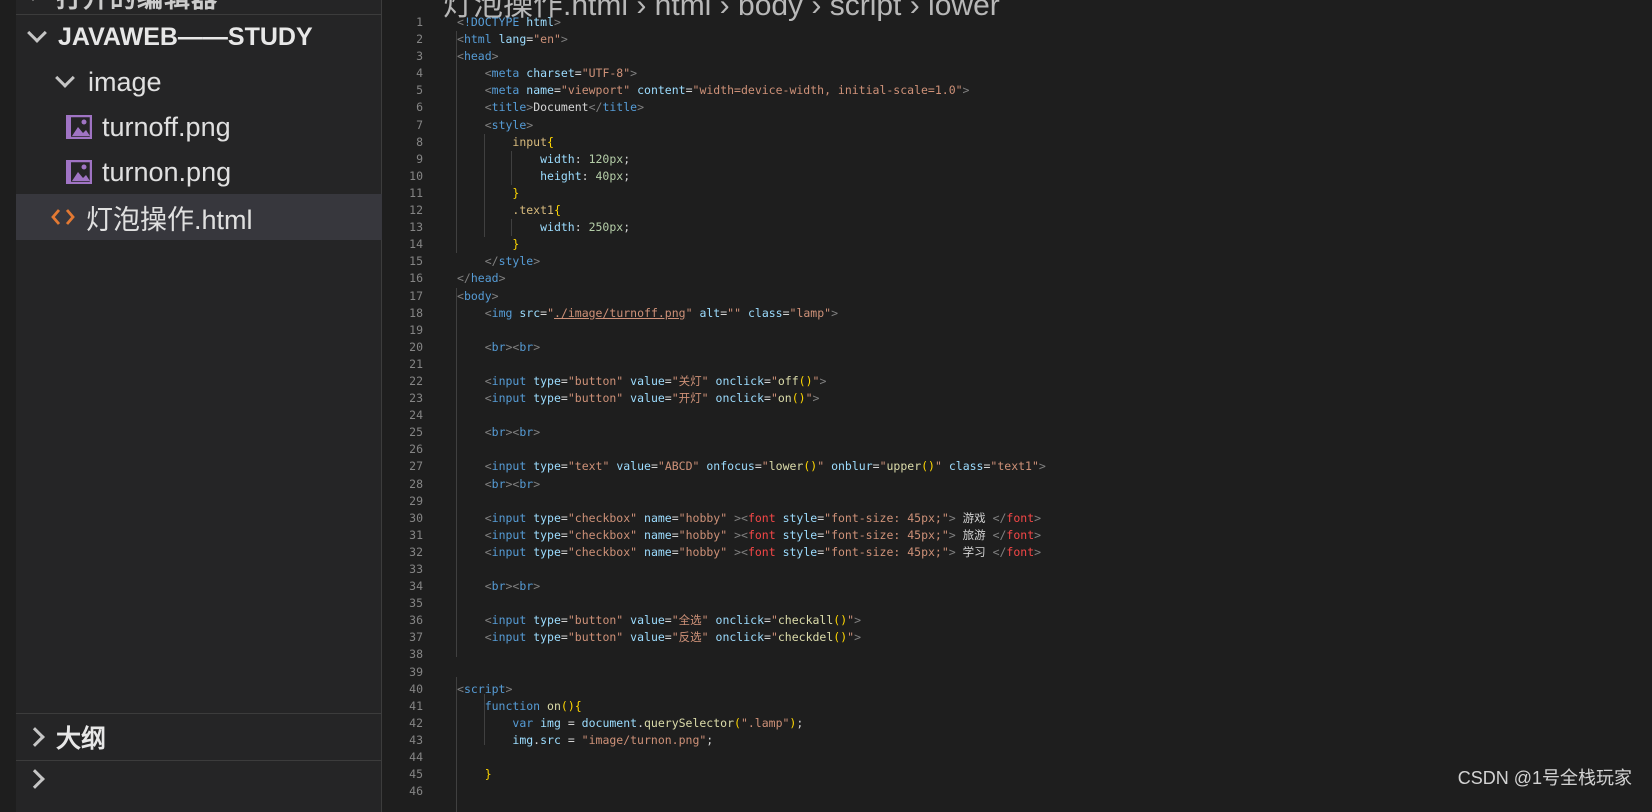 The image size is (1652, 812). Describe the element at coordinates (199, 217) in the screenshot. I see `file-active-row: 灯泡操作.html` at that location.